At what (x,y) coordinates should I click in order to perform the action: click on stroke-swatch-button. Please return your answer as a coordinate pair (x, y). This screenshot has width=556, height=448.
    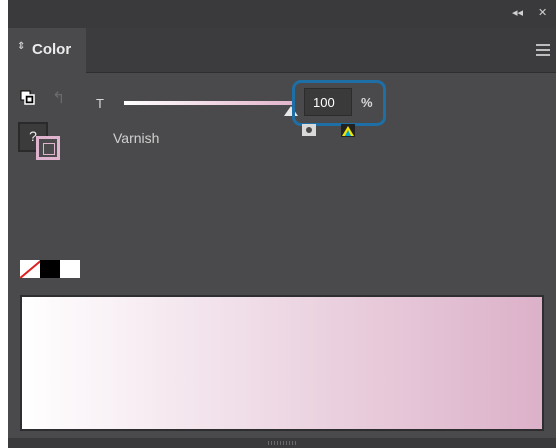
    Looking at the image, I should click on (48, 148).